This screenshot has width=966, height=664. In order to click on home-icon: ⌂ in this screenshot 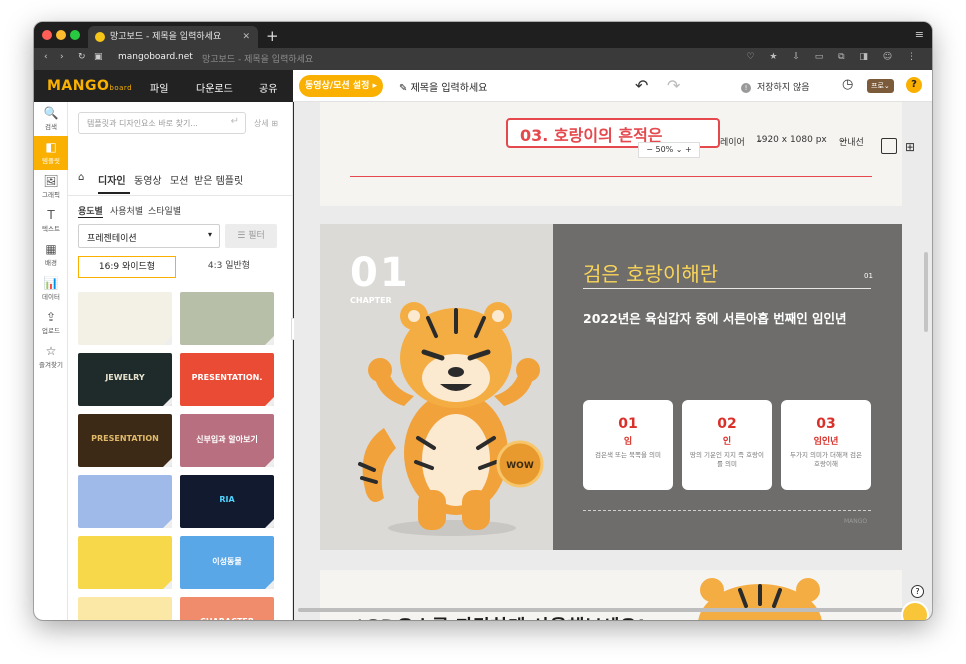, I will do `click(81, 177)`.